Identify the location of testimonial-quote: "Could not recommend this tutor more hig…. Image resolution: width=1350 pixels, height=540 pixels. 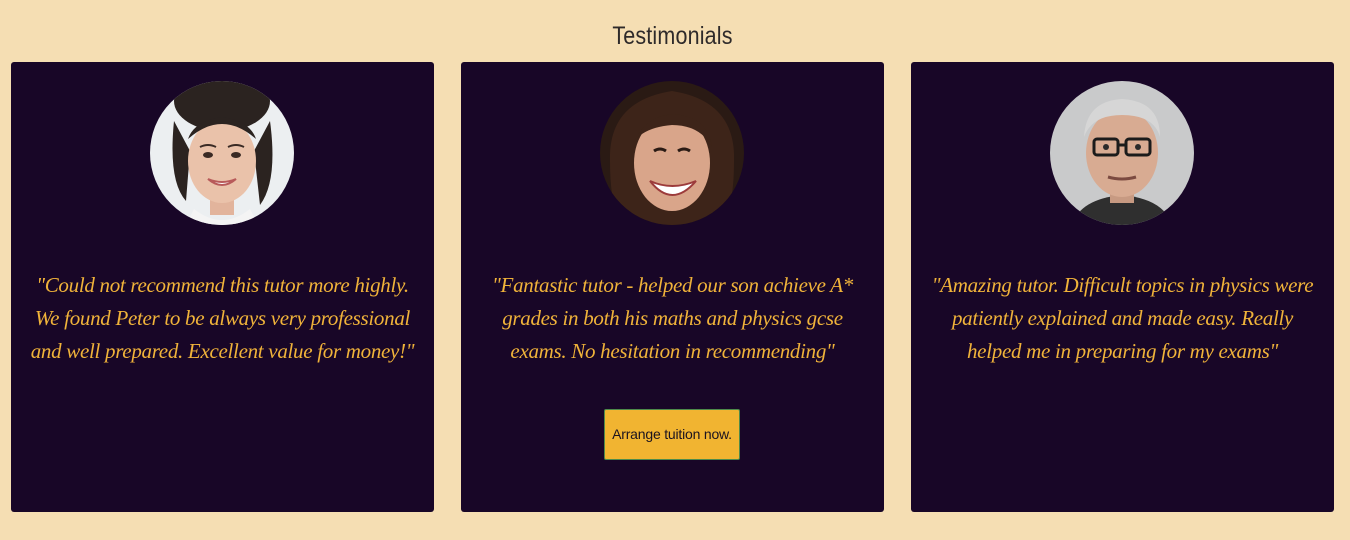
(222, 318).